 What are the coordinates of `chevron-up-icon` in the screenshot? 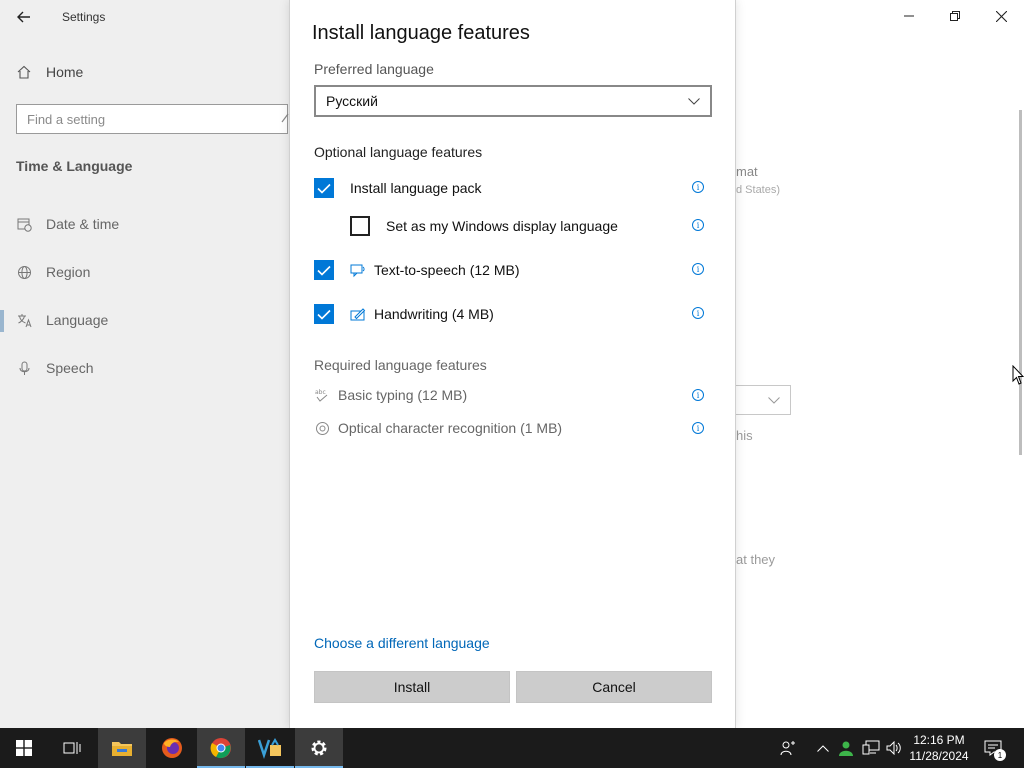 It's located at (823, 748).